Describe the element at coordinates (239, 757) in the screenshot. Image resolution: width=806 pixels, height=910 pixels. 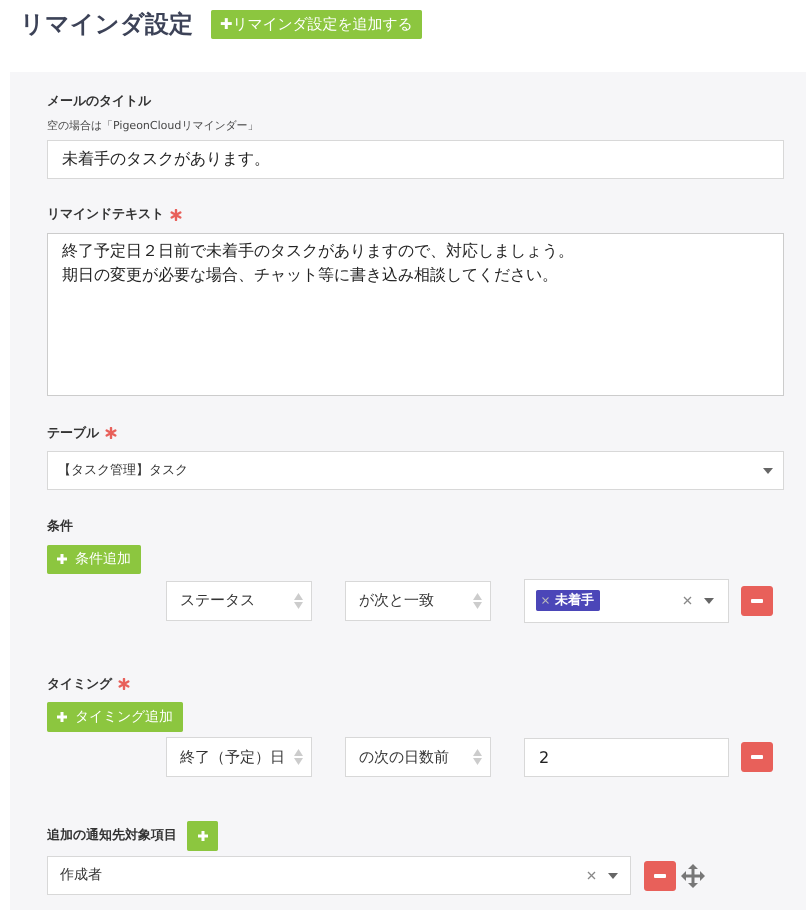
I see `select-field: 終了（予定）日` at that location.